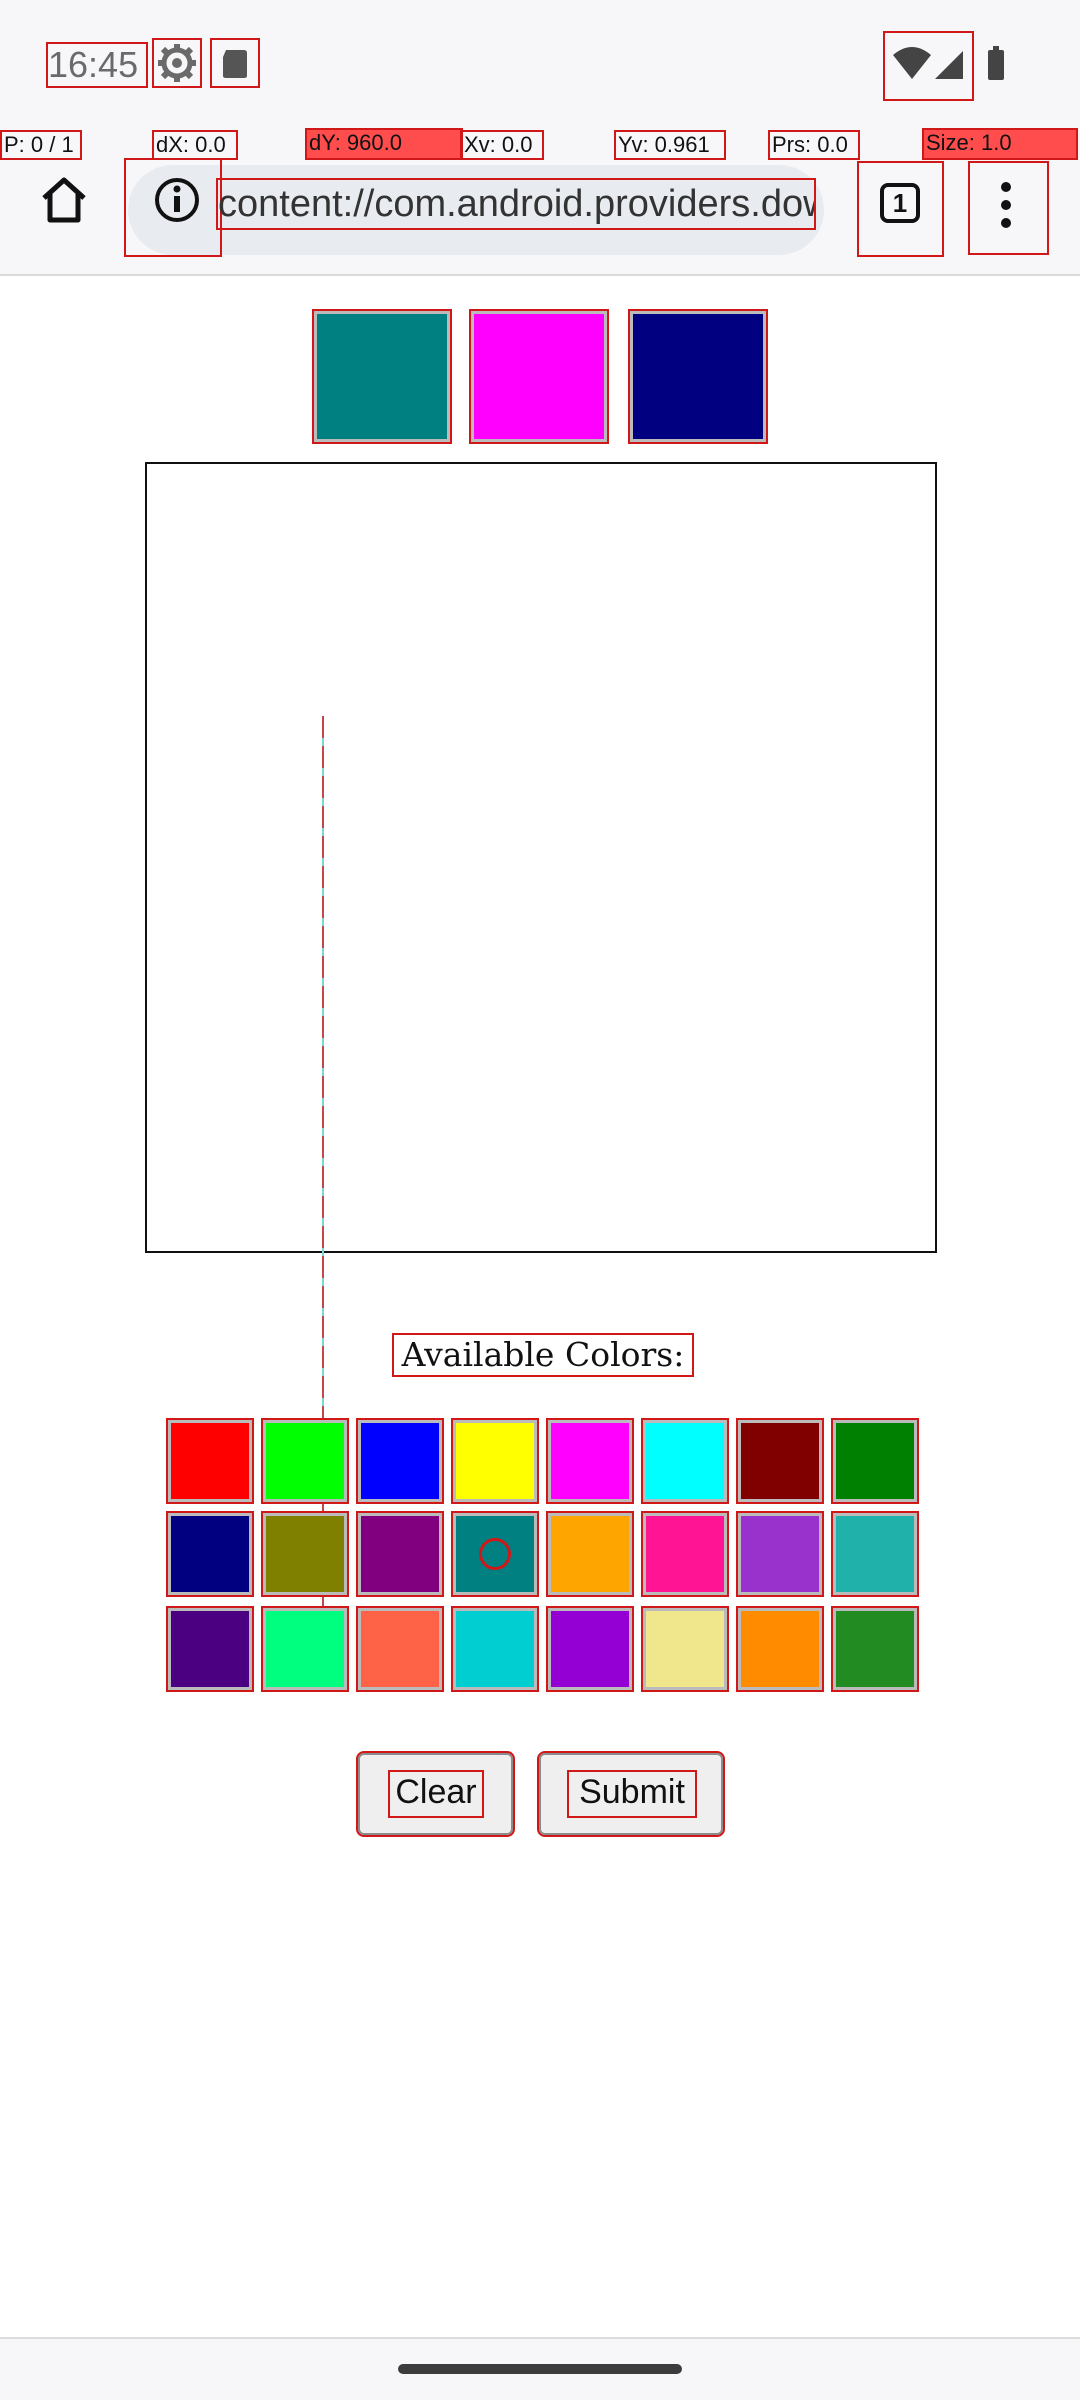 This screenshot has width=1080, height=2400. Describe the element at coordinates (928, 66) in the screenshot. I see `wifi-signal-battery-icons` at that location.